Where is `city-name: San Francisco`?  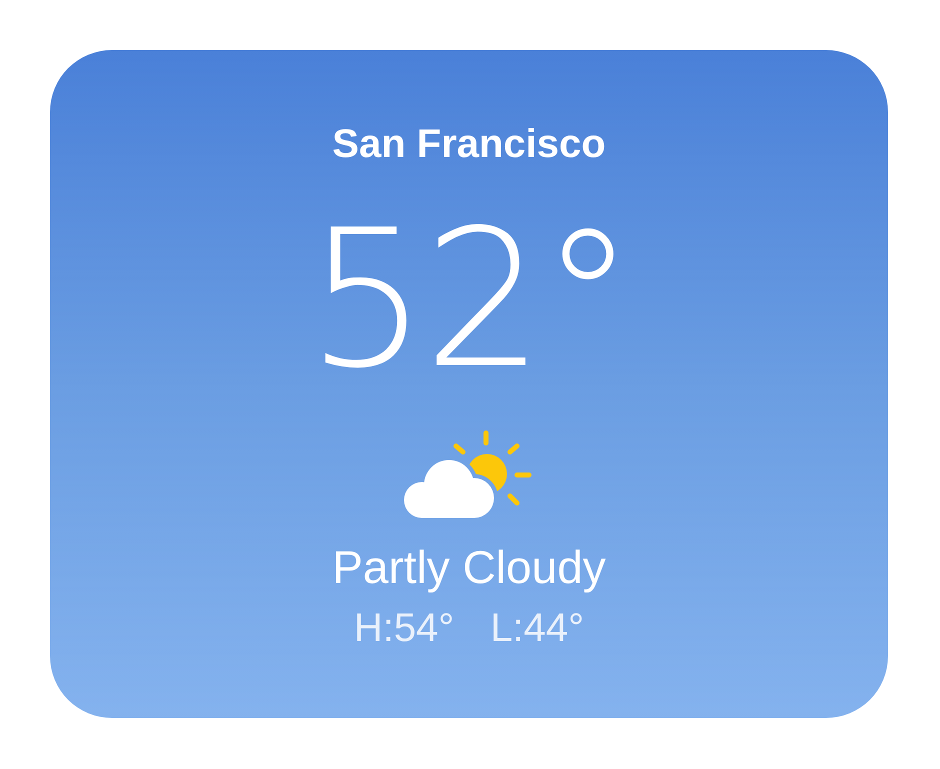
city-name: San Francisco is located at coordinates (469, 144).